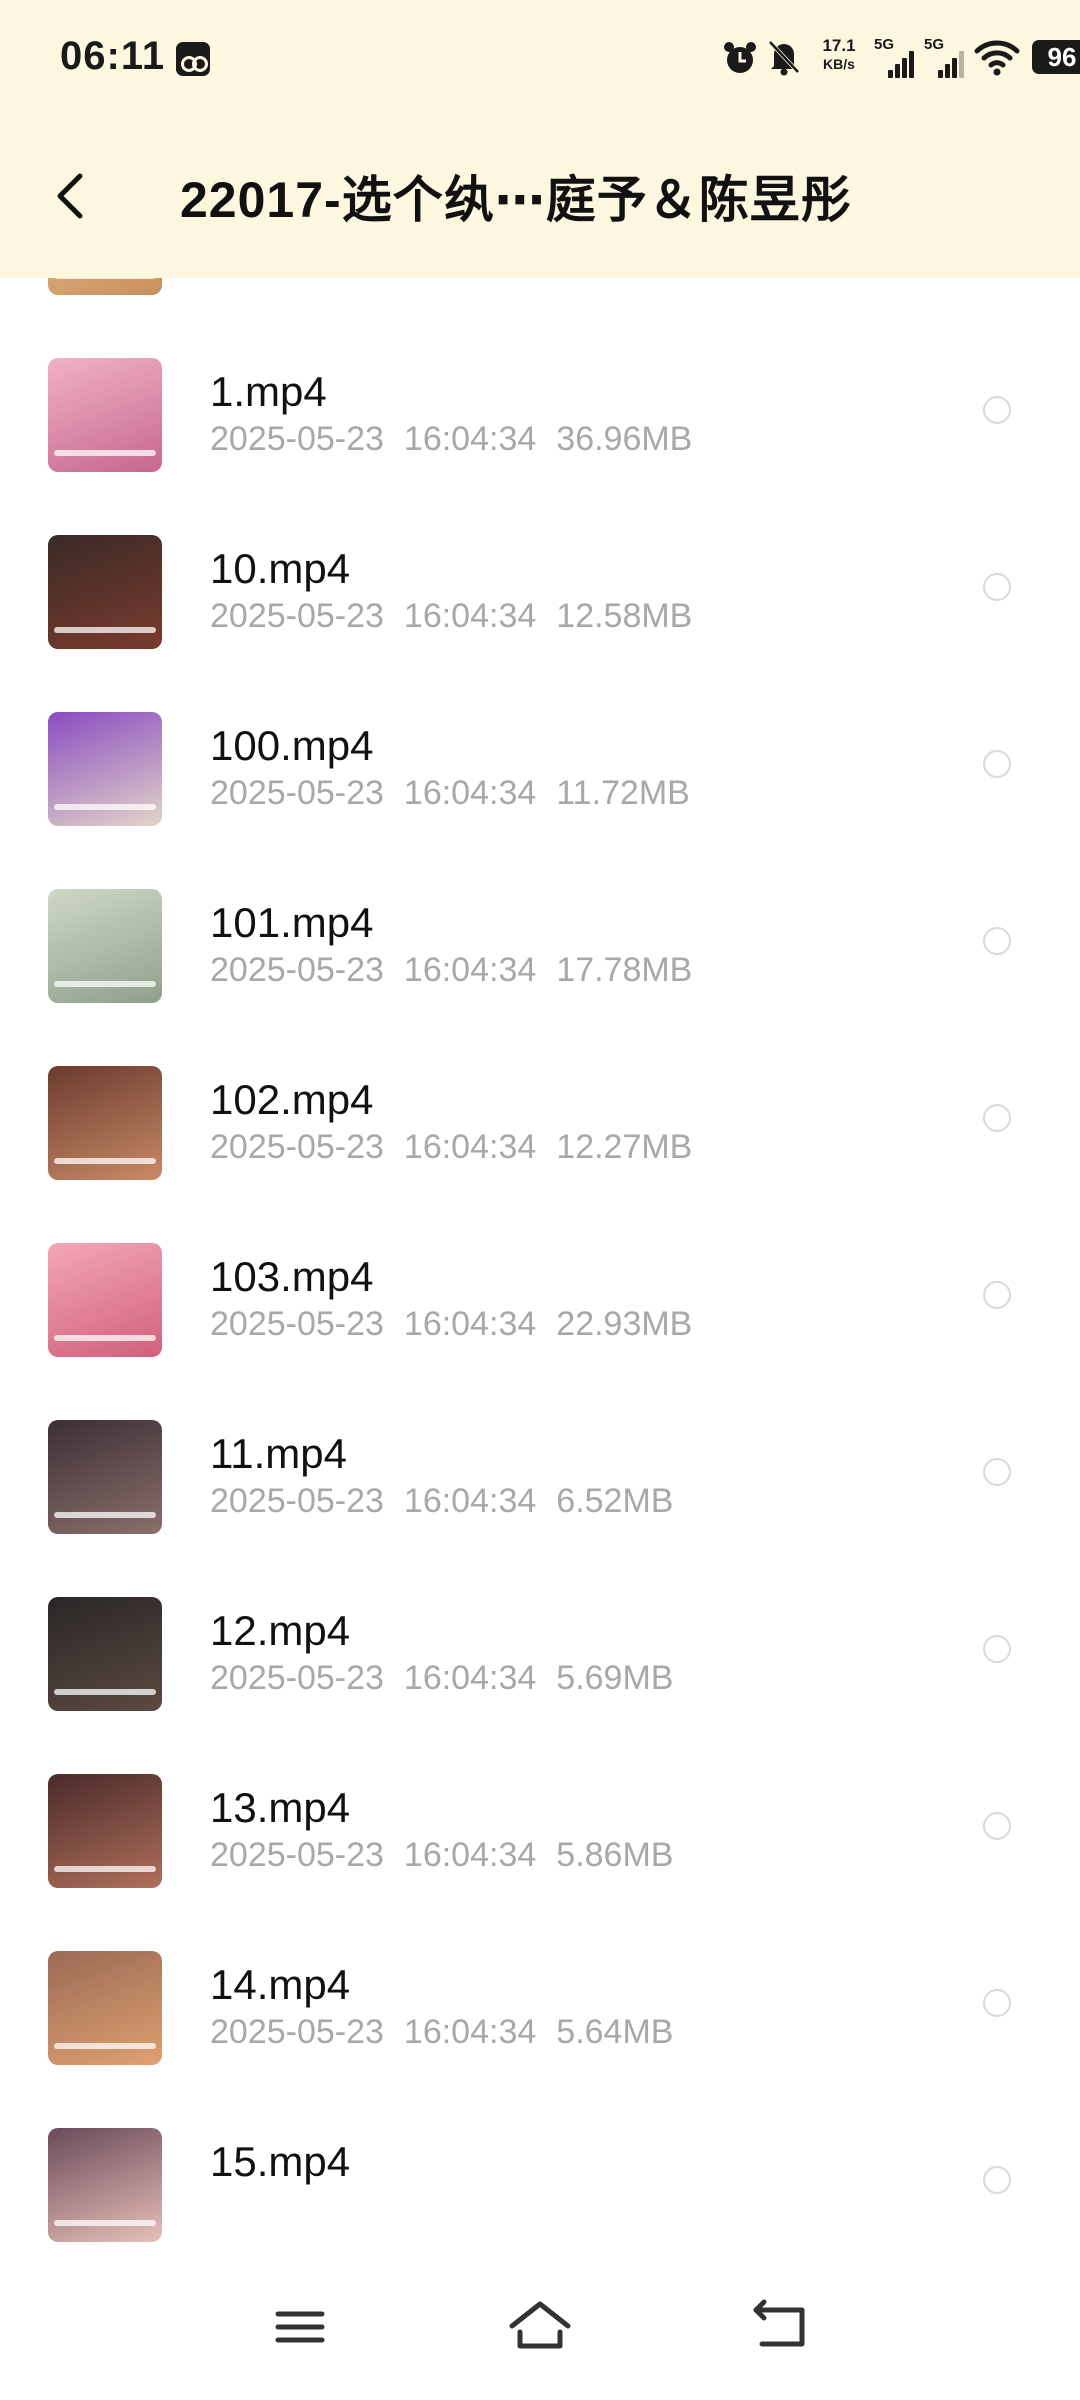  What do you see at coordinates (540, 1437) in the screenshot?
I see `file-list-item: 11.mp4 2025-05-23 16:04:34 6.52MB` at bounding box center [540, 1437].